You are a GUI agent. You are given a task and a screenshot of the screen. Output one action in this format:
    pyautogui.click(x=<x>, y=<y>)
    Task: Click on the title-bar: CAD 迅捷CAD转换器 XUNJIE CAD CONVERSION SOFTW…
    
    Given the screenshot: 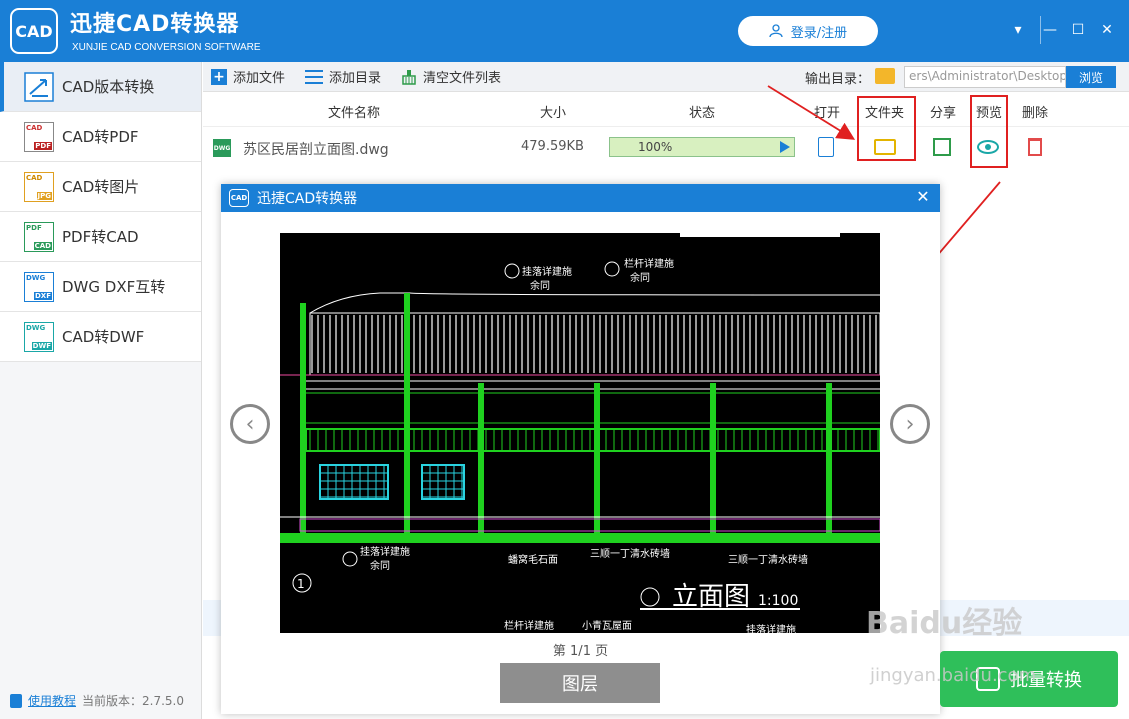 What is the action you would take?
    pyautogui.click(x=564, y=31)
    